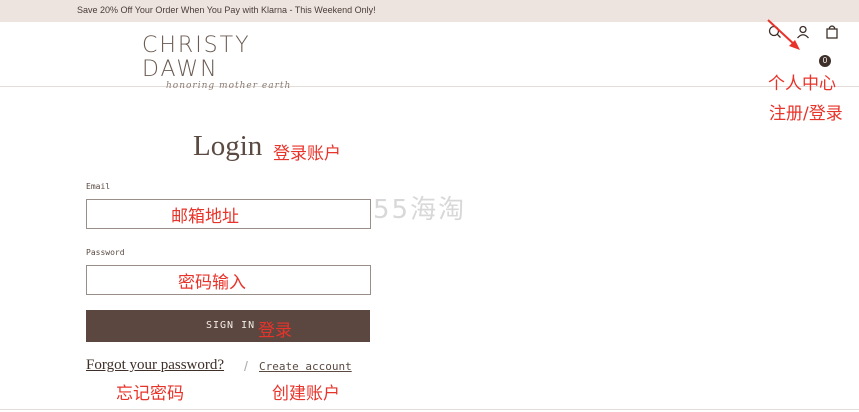 Image resolution: width=859 pixels, height=412 pixels. Describe the element at coordinates (825, 61) in the screenshot. I see `cart-count-badge: 0` at that location.